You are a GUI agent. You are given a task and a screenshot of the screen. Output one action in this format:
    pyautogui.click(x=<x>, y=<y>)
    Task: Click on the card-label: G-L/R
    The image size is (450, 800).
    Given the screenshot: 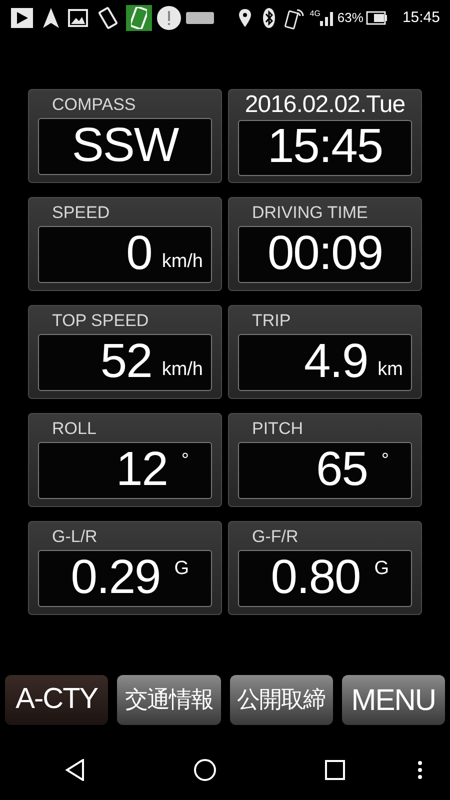 What is the action you would take?
    pyautogui.click(x=74, y=537)
    